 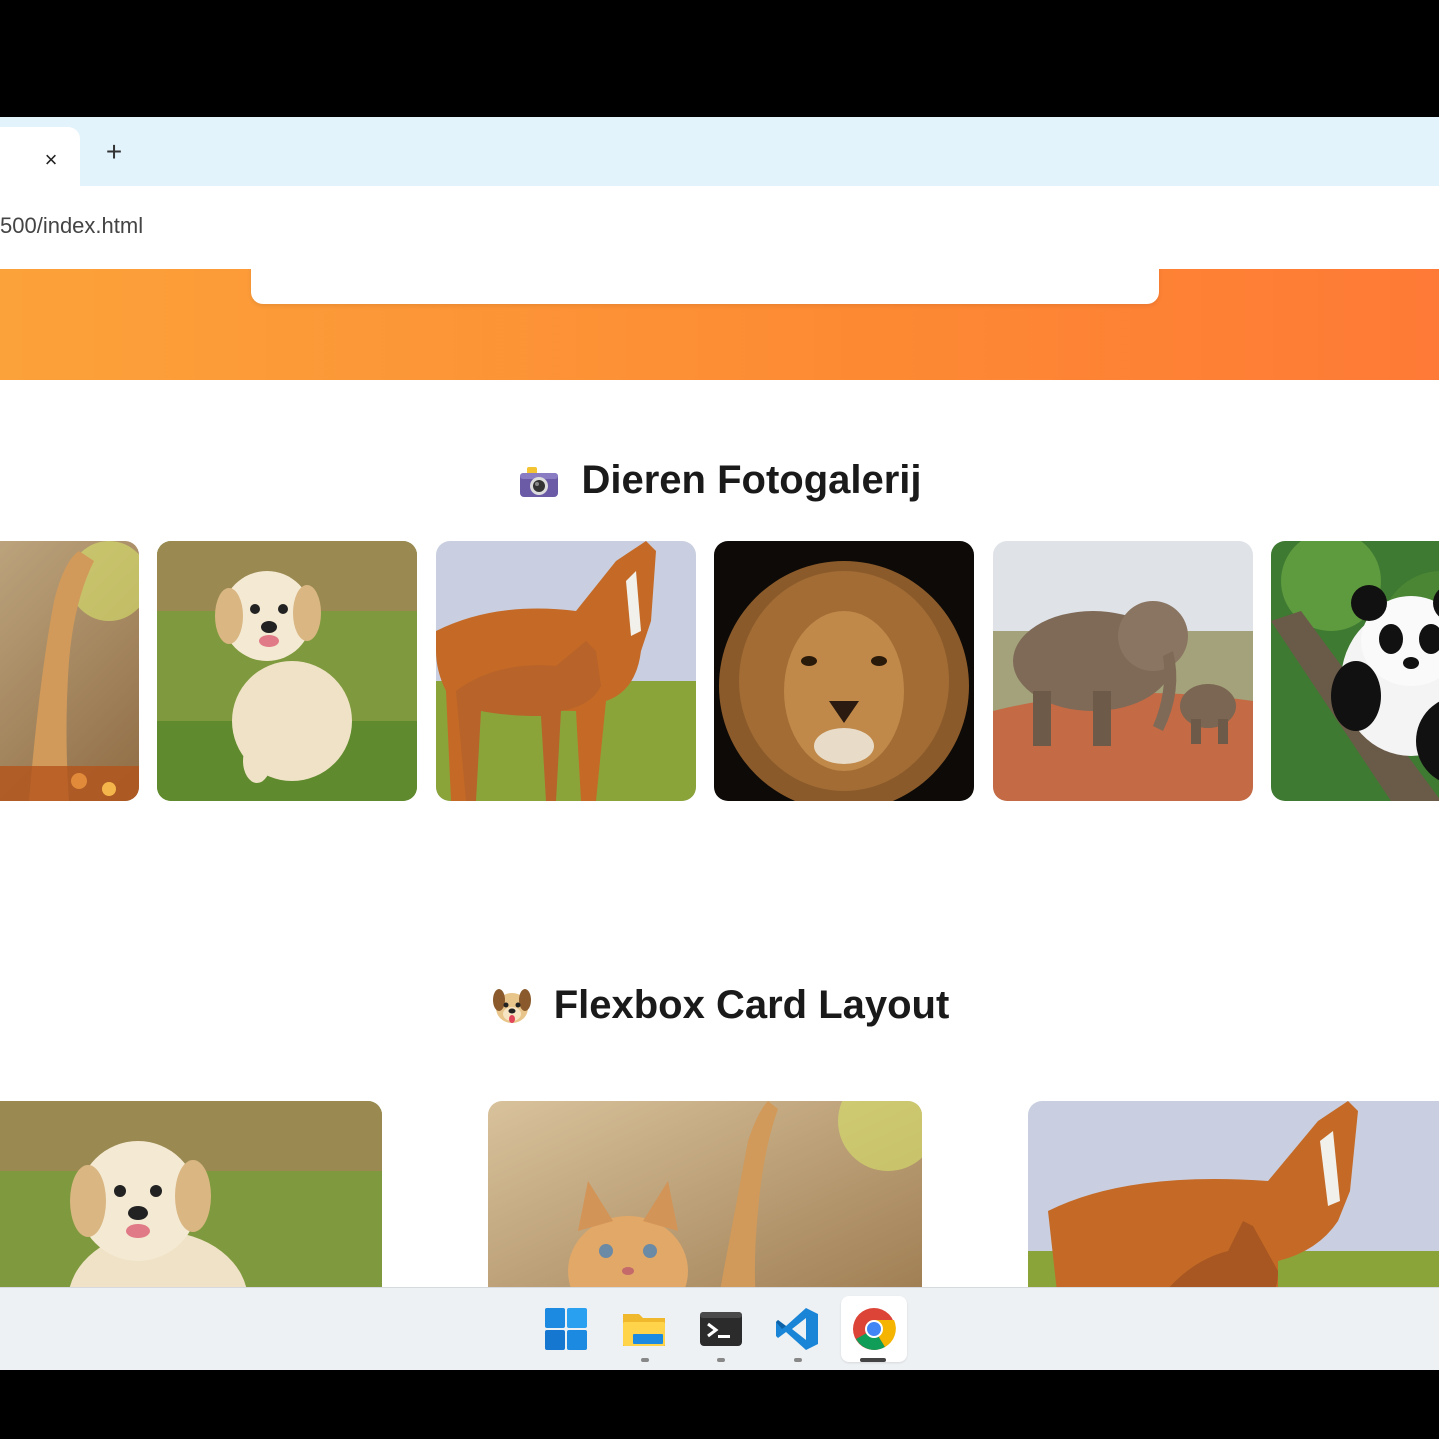 I want to click on address-bar: 500/index.html, so click(x=719, y=228).